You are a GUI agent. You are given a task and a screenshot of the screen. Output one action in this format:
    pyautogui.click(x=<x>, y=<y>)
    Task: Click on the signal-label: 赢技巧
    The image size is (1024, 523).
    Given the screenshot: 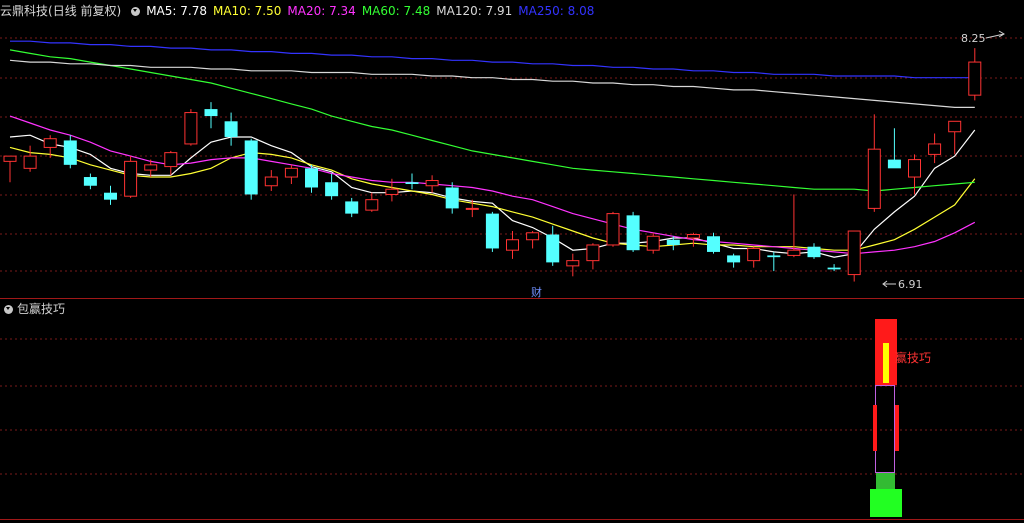 What is the action you would take?
    pyautogui.click(x=913, y=357)
    